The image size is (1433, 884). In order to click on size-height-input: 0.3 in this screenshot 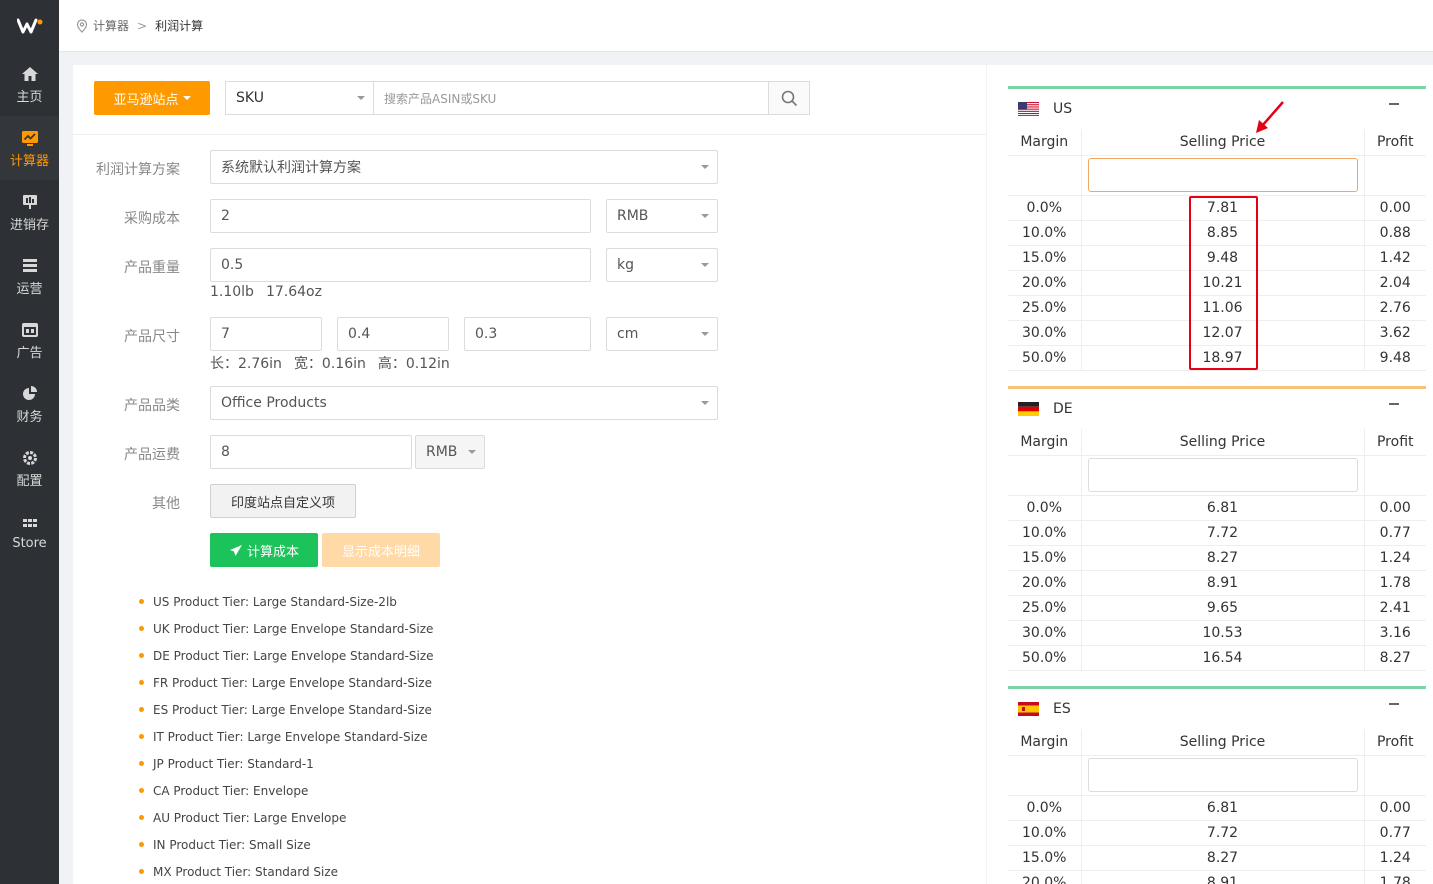, I will do `click(527, 334)`.